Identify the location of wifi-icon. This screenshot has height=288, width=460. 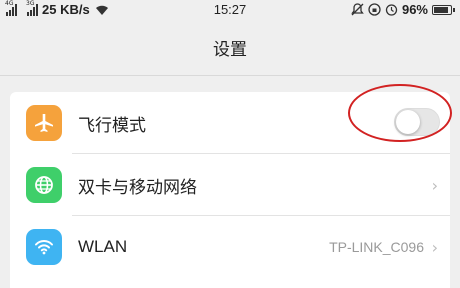
(44, 247).